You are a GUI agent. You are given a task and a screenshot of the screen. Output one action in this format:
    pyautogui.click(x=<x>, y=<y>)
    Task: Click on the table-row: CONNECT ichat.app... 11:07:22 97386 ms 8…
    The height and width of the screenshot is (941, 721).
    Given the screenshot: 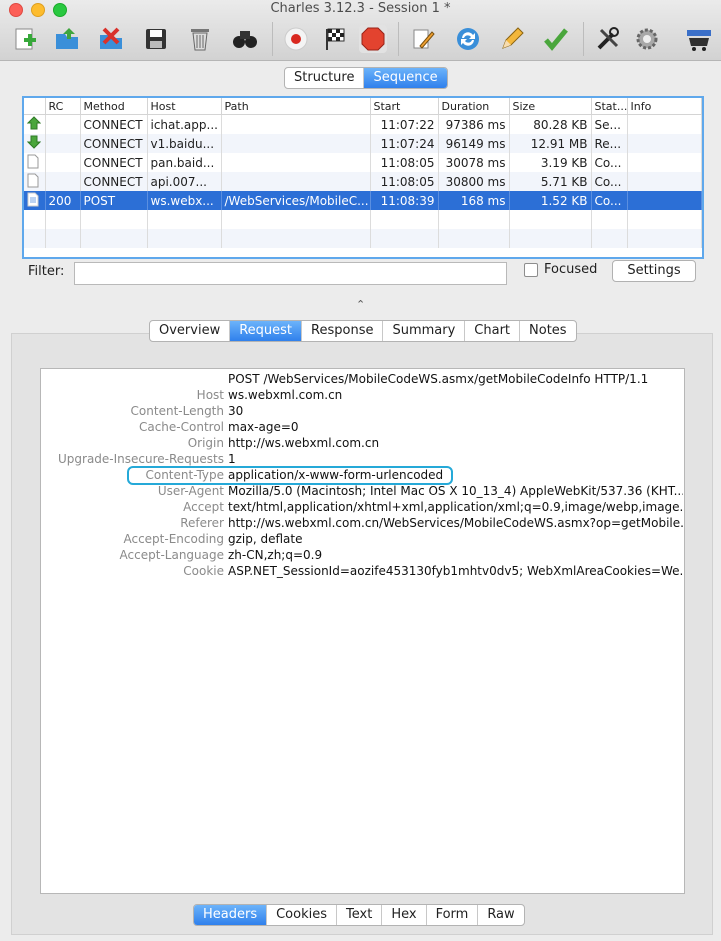 What is the action you would take?
    pyautogui.click(x=363, y=124)
    